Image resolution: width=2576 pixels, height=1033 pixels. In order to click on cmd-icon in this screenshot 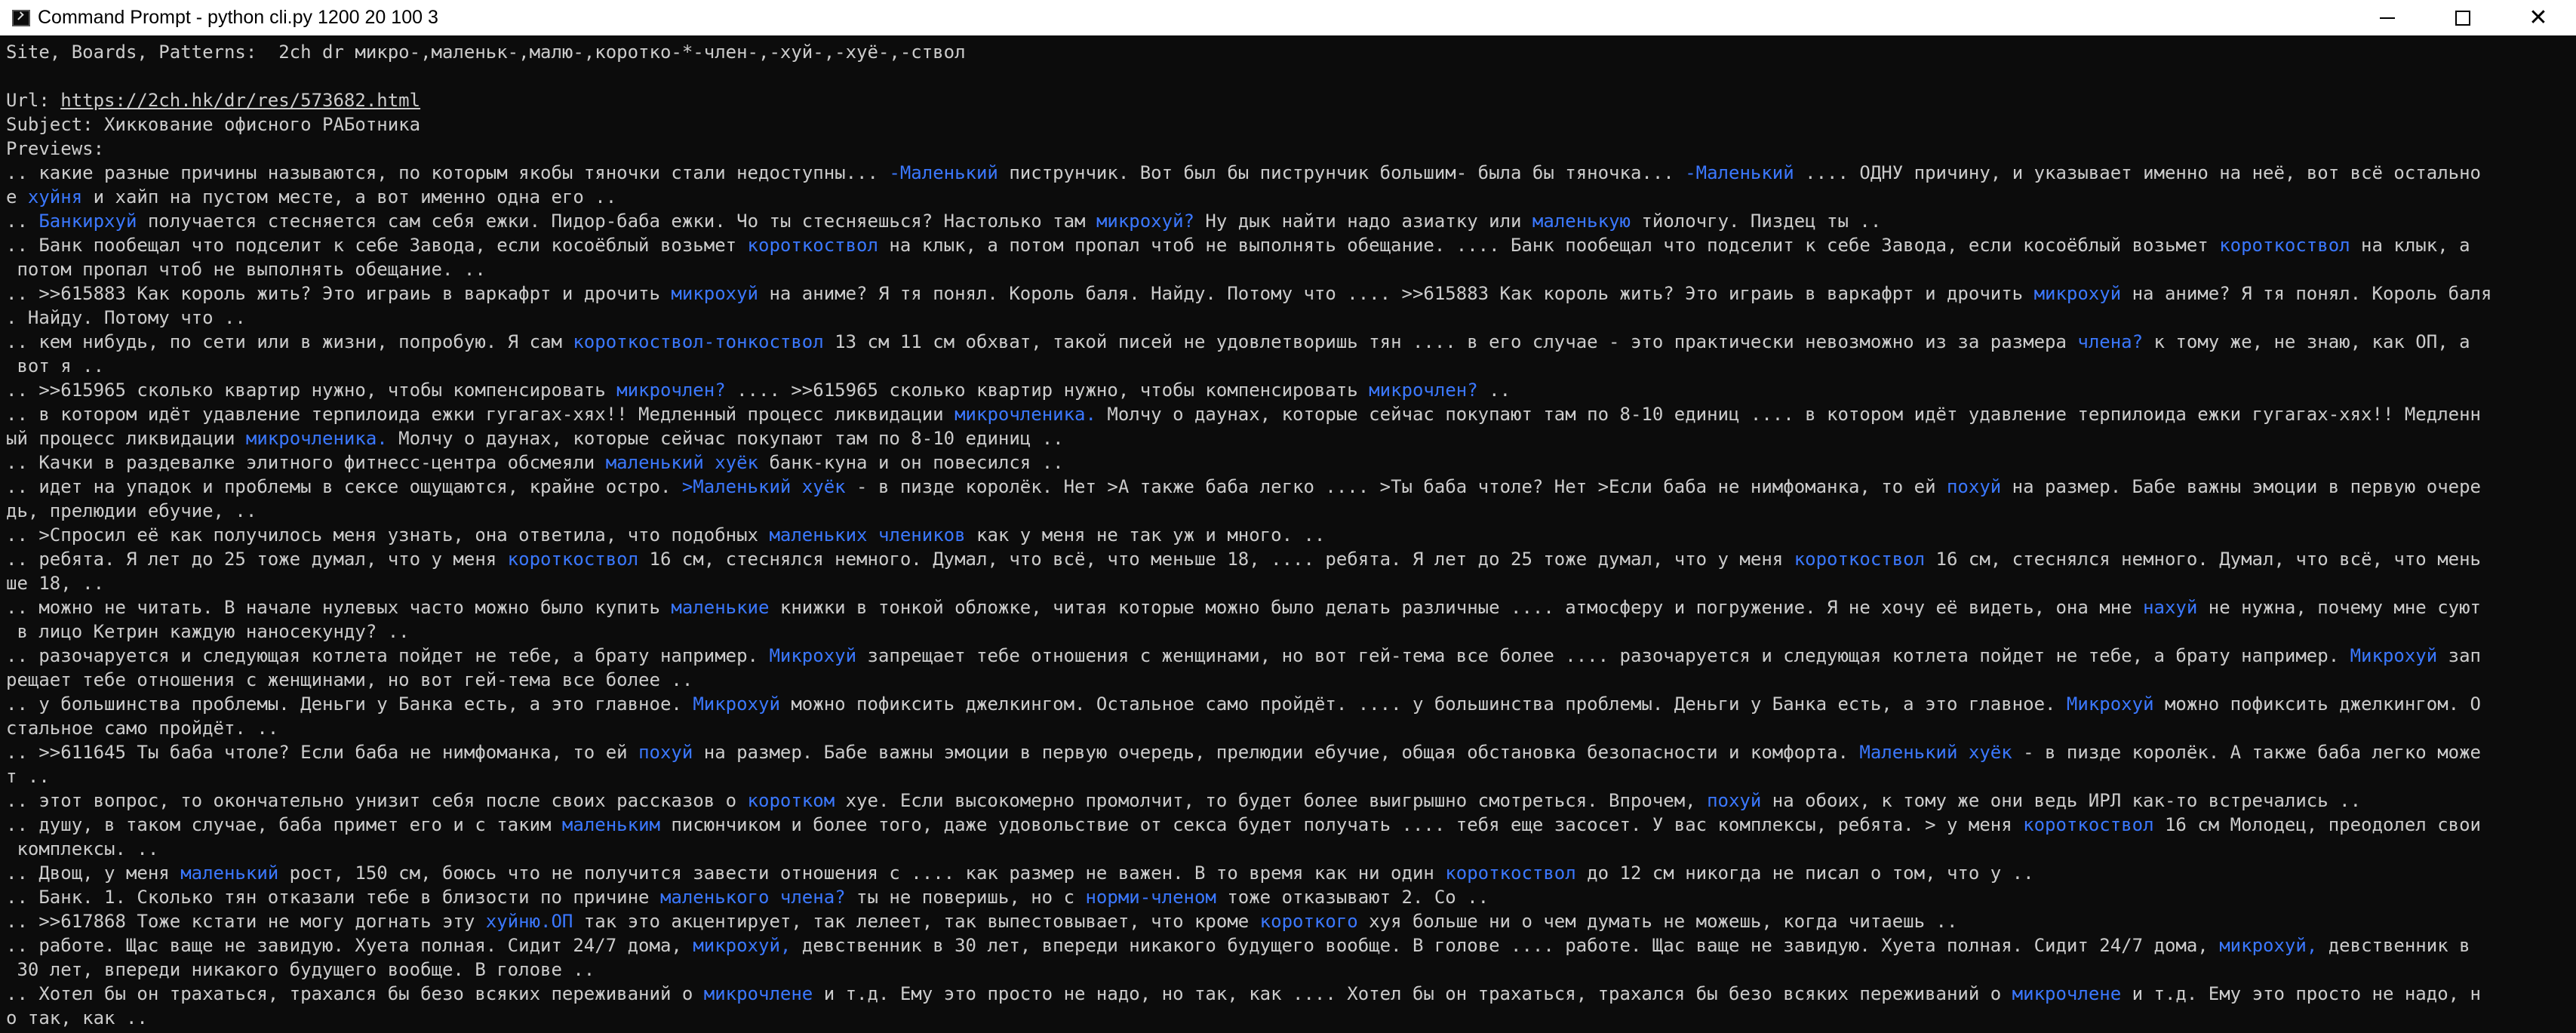, I will do `click(21, 17)`.